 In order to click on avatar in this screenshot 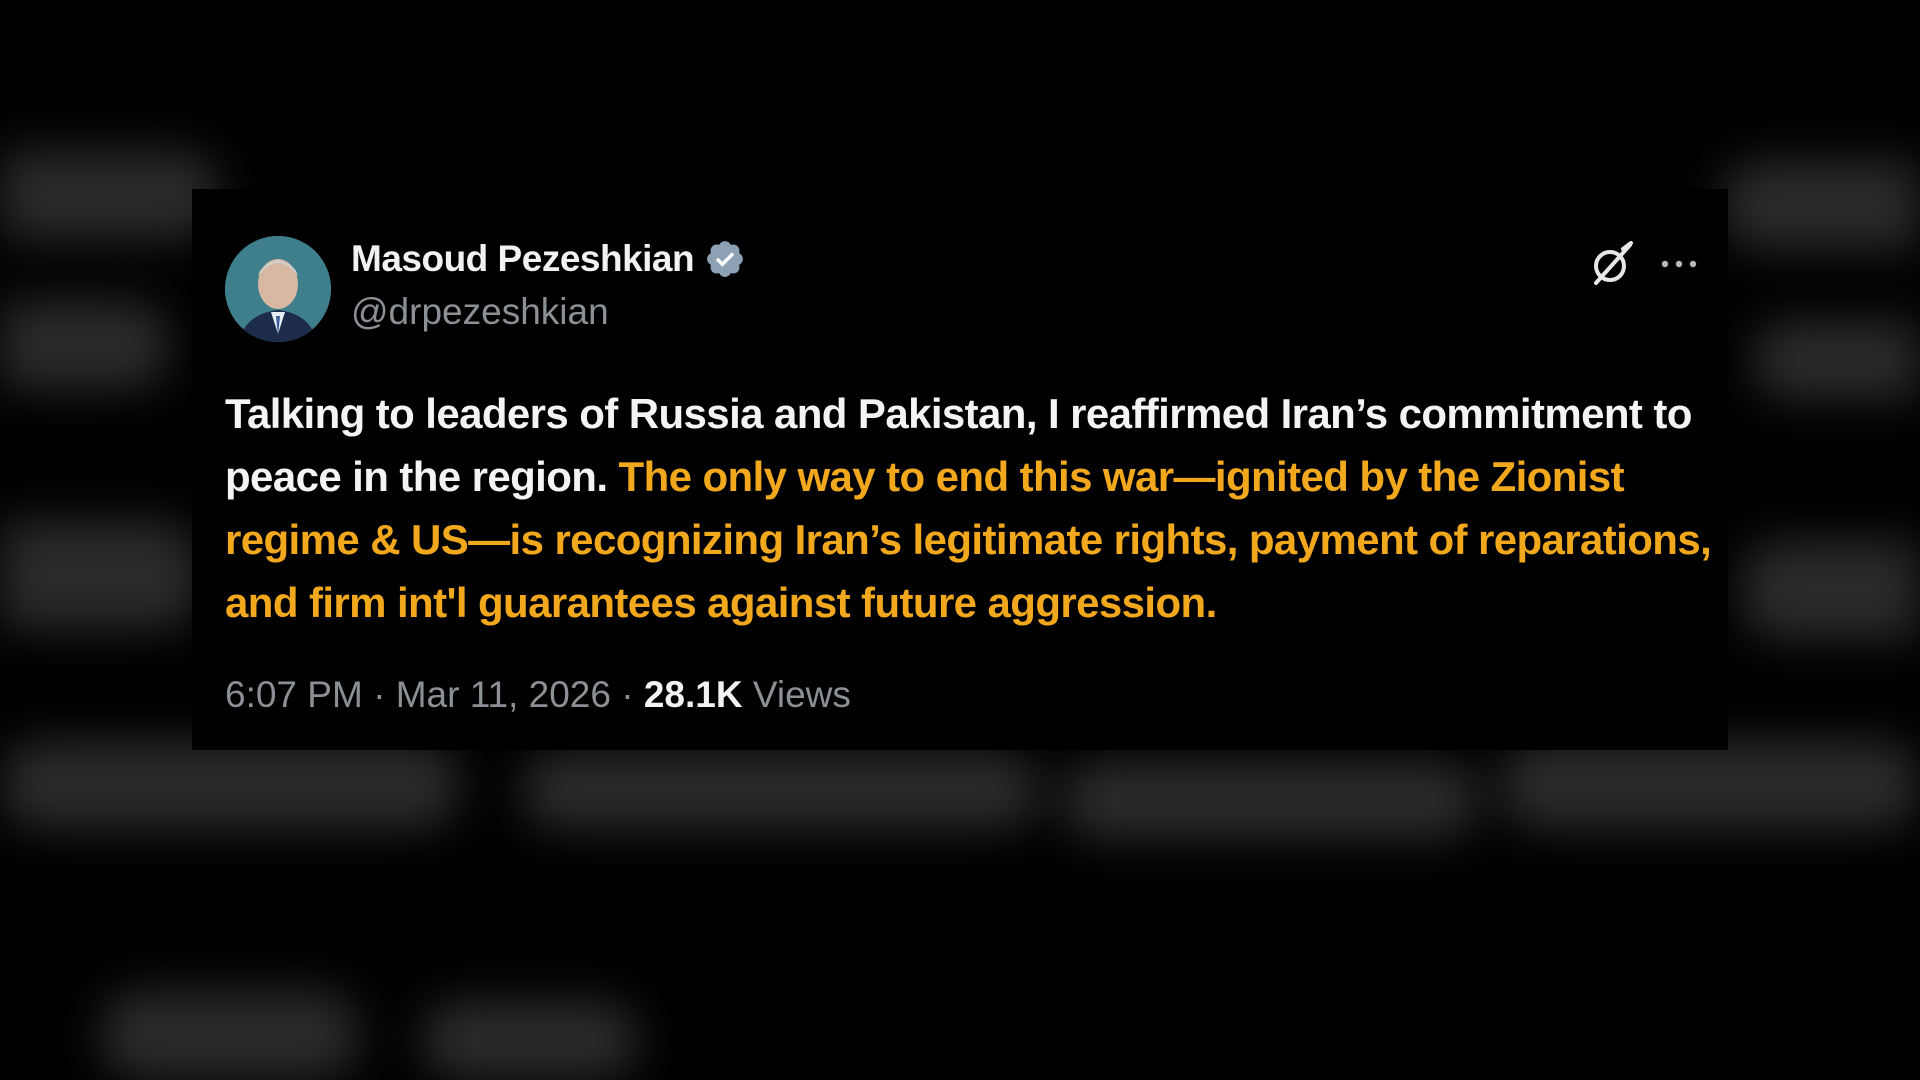, I will do `click(278, 289)`.